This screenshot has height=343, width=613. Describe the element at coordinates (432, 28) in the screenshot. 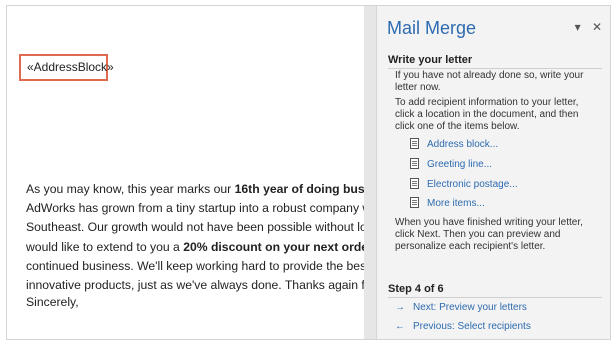

I see `pane-title: Mail Merge` at that location.